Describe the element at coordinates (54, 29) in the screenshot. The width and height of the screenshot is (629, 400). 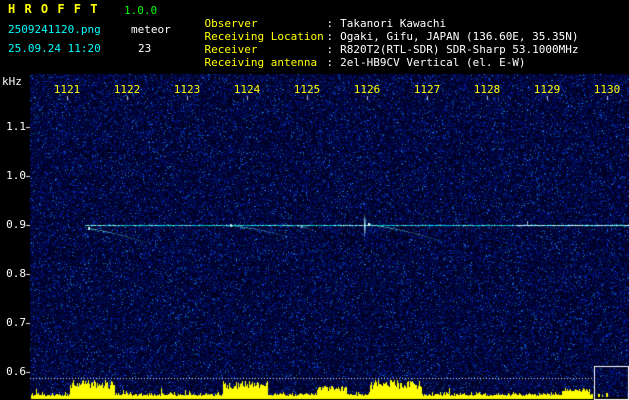
I see `output-filename: 2509241120.png` at that location.